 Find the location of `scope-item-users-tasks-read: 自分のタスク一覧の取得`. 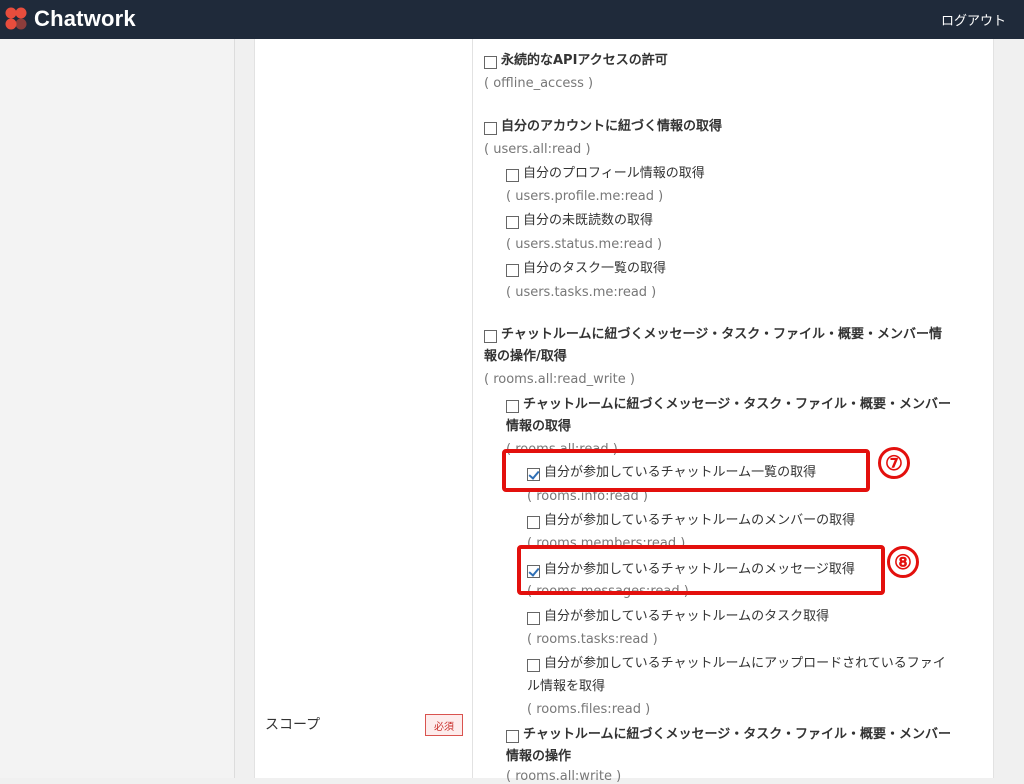

scope-item-users-tasks-read: 自分のタスク一覧の取得 is located at coordinates (586, 270).